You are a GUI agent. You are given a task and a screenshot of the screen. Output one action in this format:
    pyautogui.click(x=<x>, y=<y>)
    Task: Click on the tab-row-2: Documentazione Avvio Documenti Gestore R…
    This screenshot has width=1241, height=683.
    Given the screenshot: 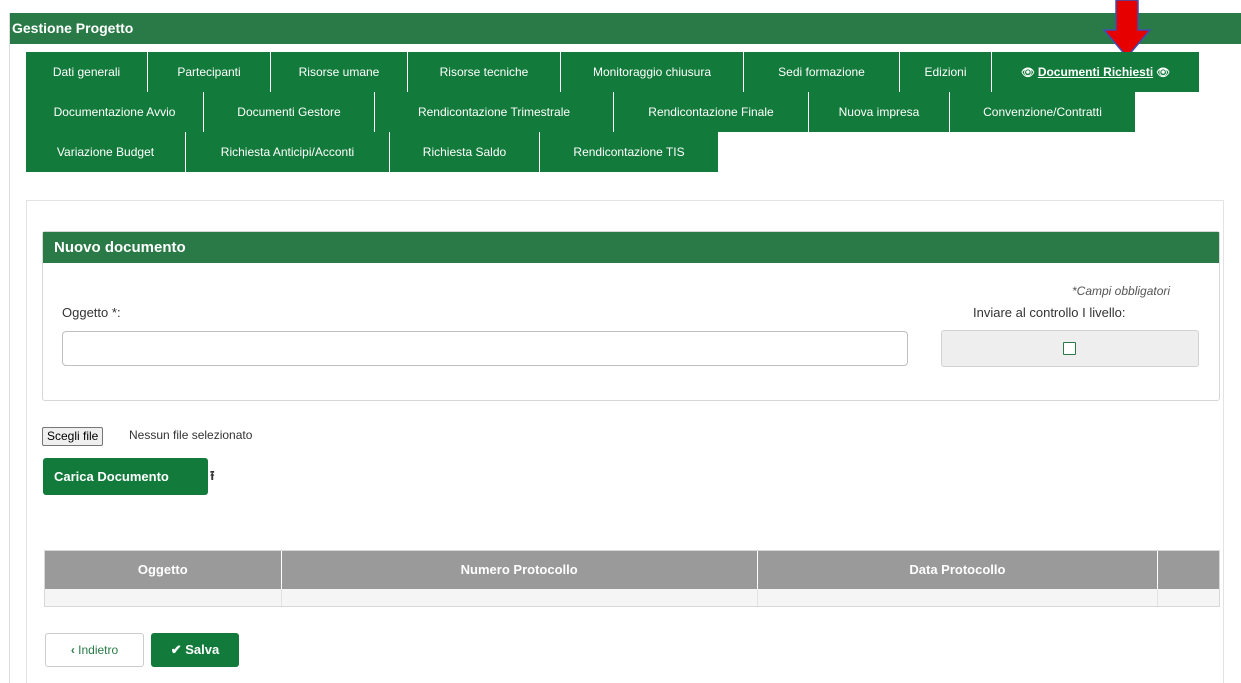 What is the action you would take?
    pyautogui.click(x=581, y=112)
    